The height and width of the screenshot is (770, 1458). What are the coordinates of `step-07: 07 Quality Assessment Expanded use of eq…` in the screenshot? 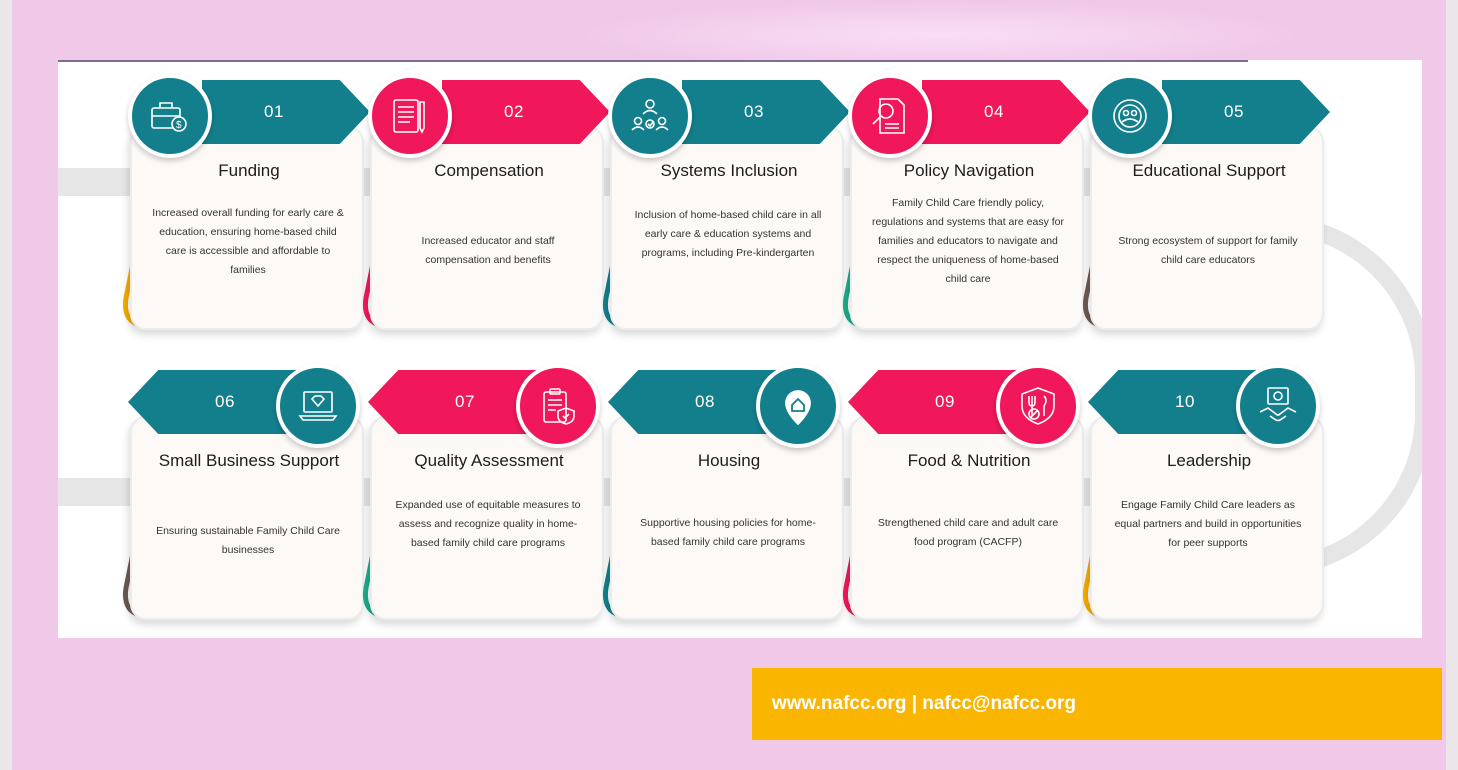 It's located at (486, 496).